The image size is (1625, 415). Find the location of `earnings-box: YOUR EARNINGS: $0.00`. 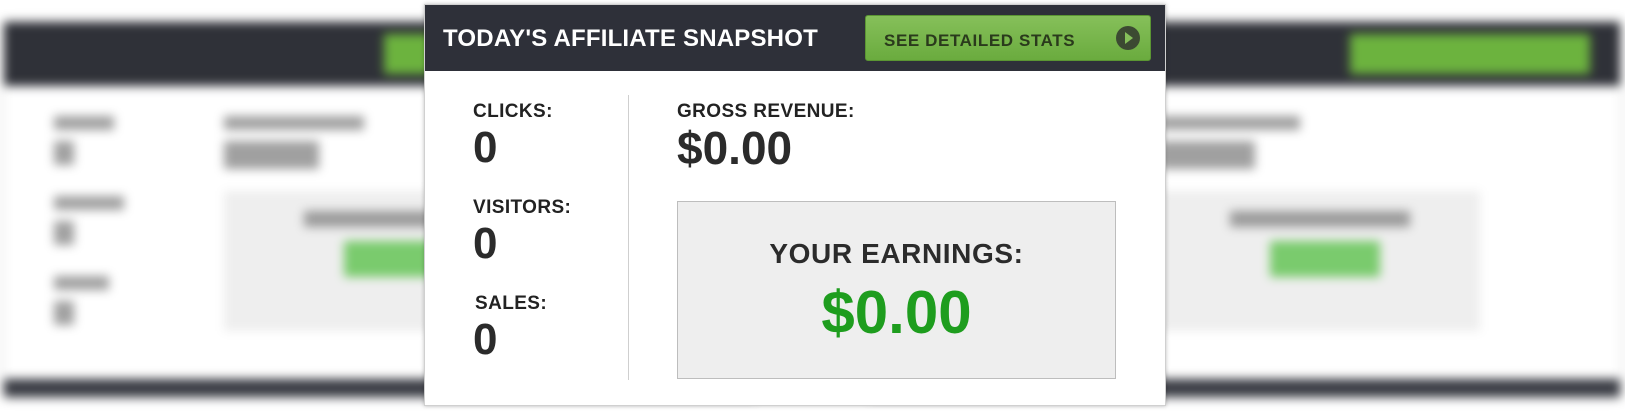

earnings-box: YOUR EARNINGS: $0.00 is located at coordinates (896, 290).